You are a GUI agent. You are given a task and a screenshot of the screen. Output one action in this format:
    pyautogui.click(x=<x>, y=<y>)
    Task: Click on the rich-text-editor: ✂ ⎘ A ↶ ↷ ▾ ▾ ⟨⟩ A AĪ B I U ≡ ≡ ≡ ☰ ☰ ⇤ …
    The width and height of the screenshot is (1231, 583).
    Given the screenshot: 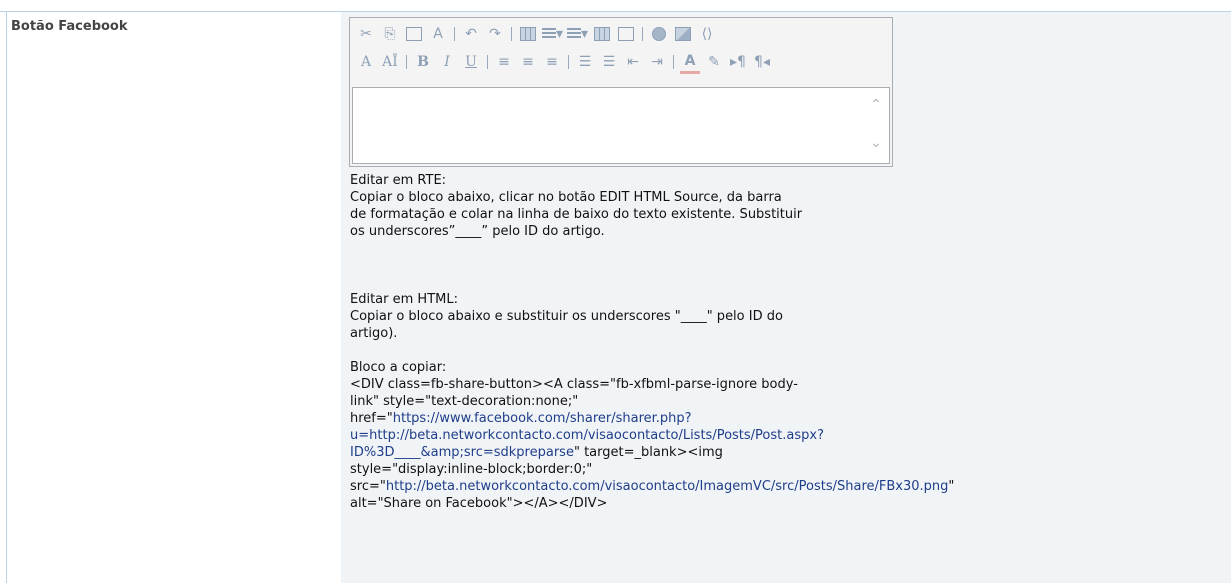 What is the action you would take?
    pyautogui.click(x=621, y=92)
    